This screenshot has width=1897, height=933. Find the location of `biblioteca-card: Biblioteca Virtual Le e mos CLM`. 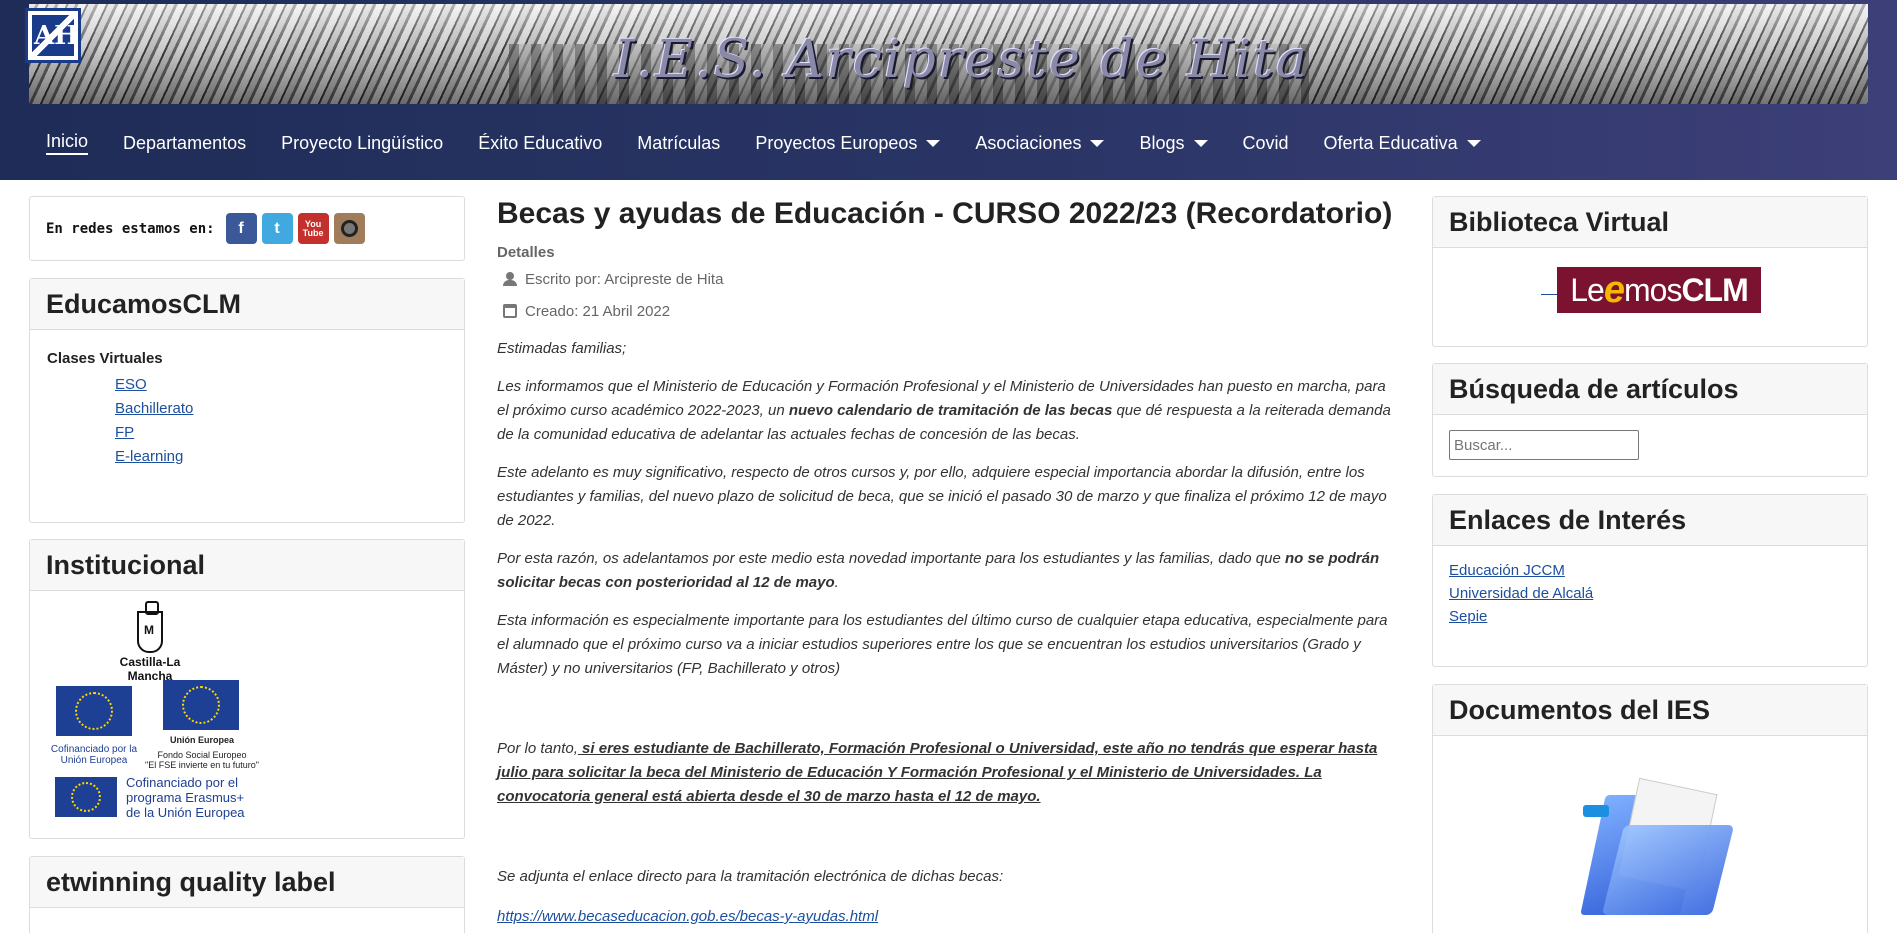

biblioteca-card: Biblioteca Virtual Le e mos CLM is located at coordinates (1650, 271).